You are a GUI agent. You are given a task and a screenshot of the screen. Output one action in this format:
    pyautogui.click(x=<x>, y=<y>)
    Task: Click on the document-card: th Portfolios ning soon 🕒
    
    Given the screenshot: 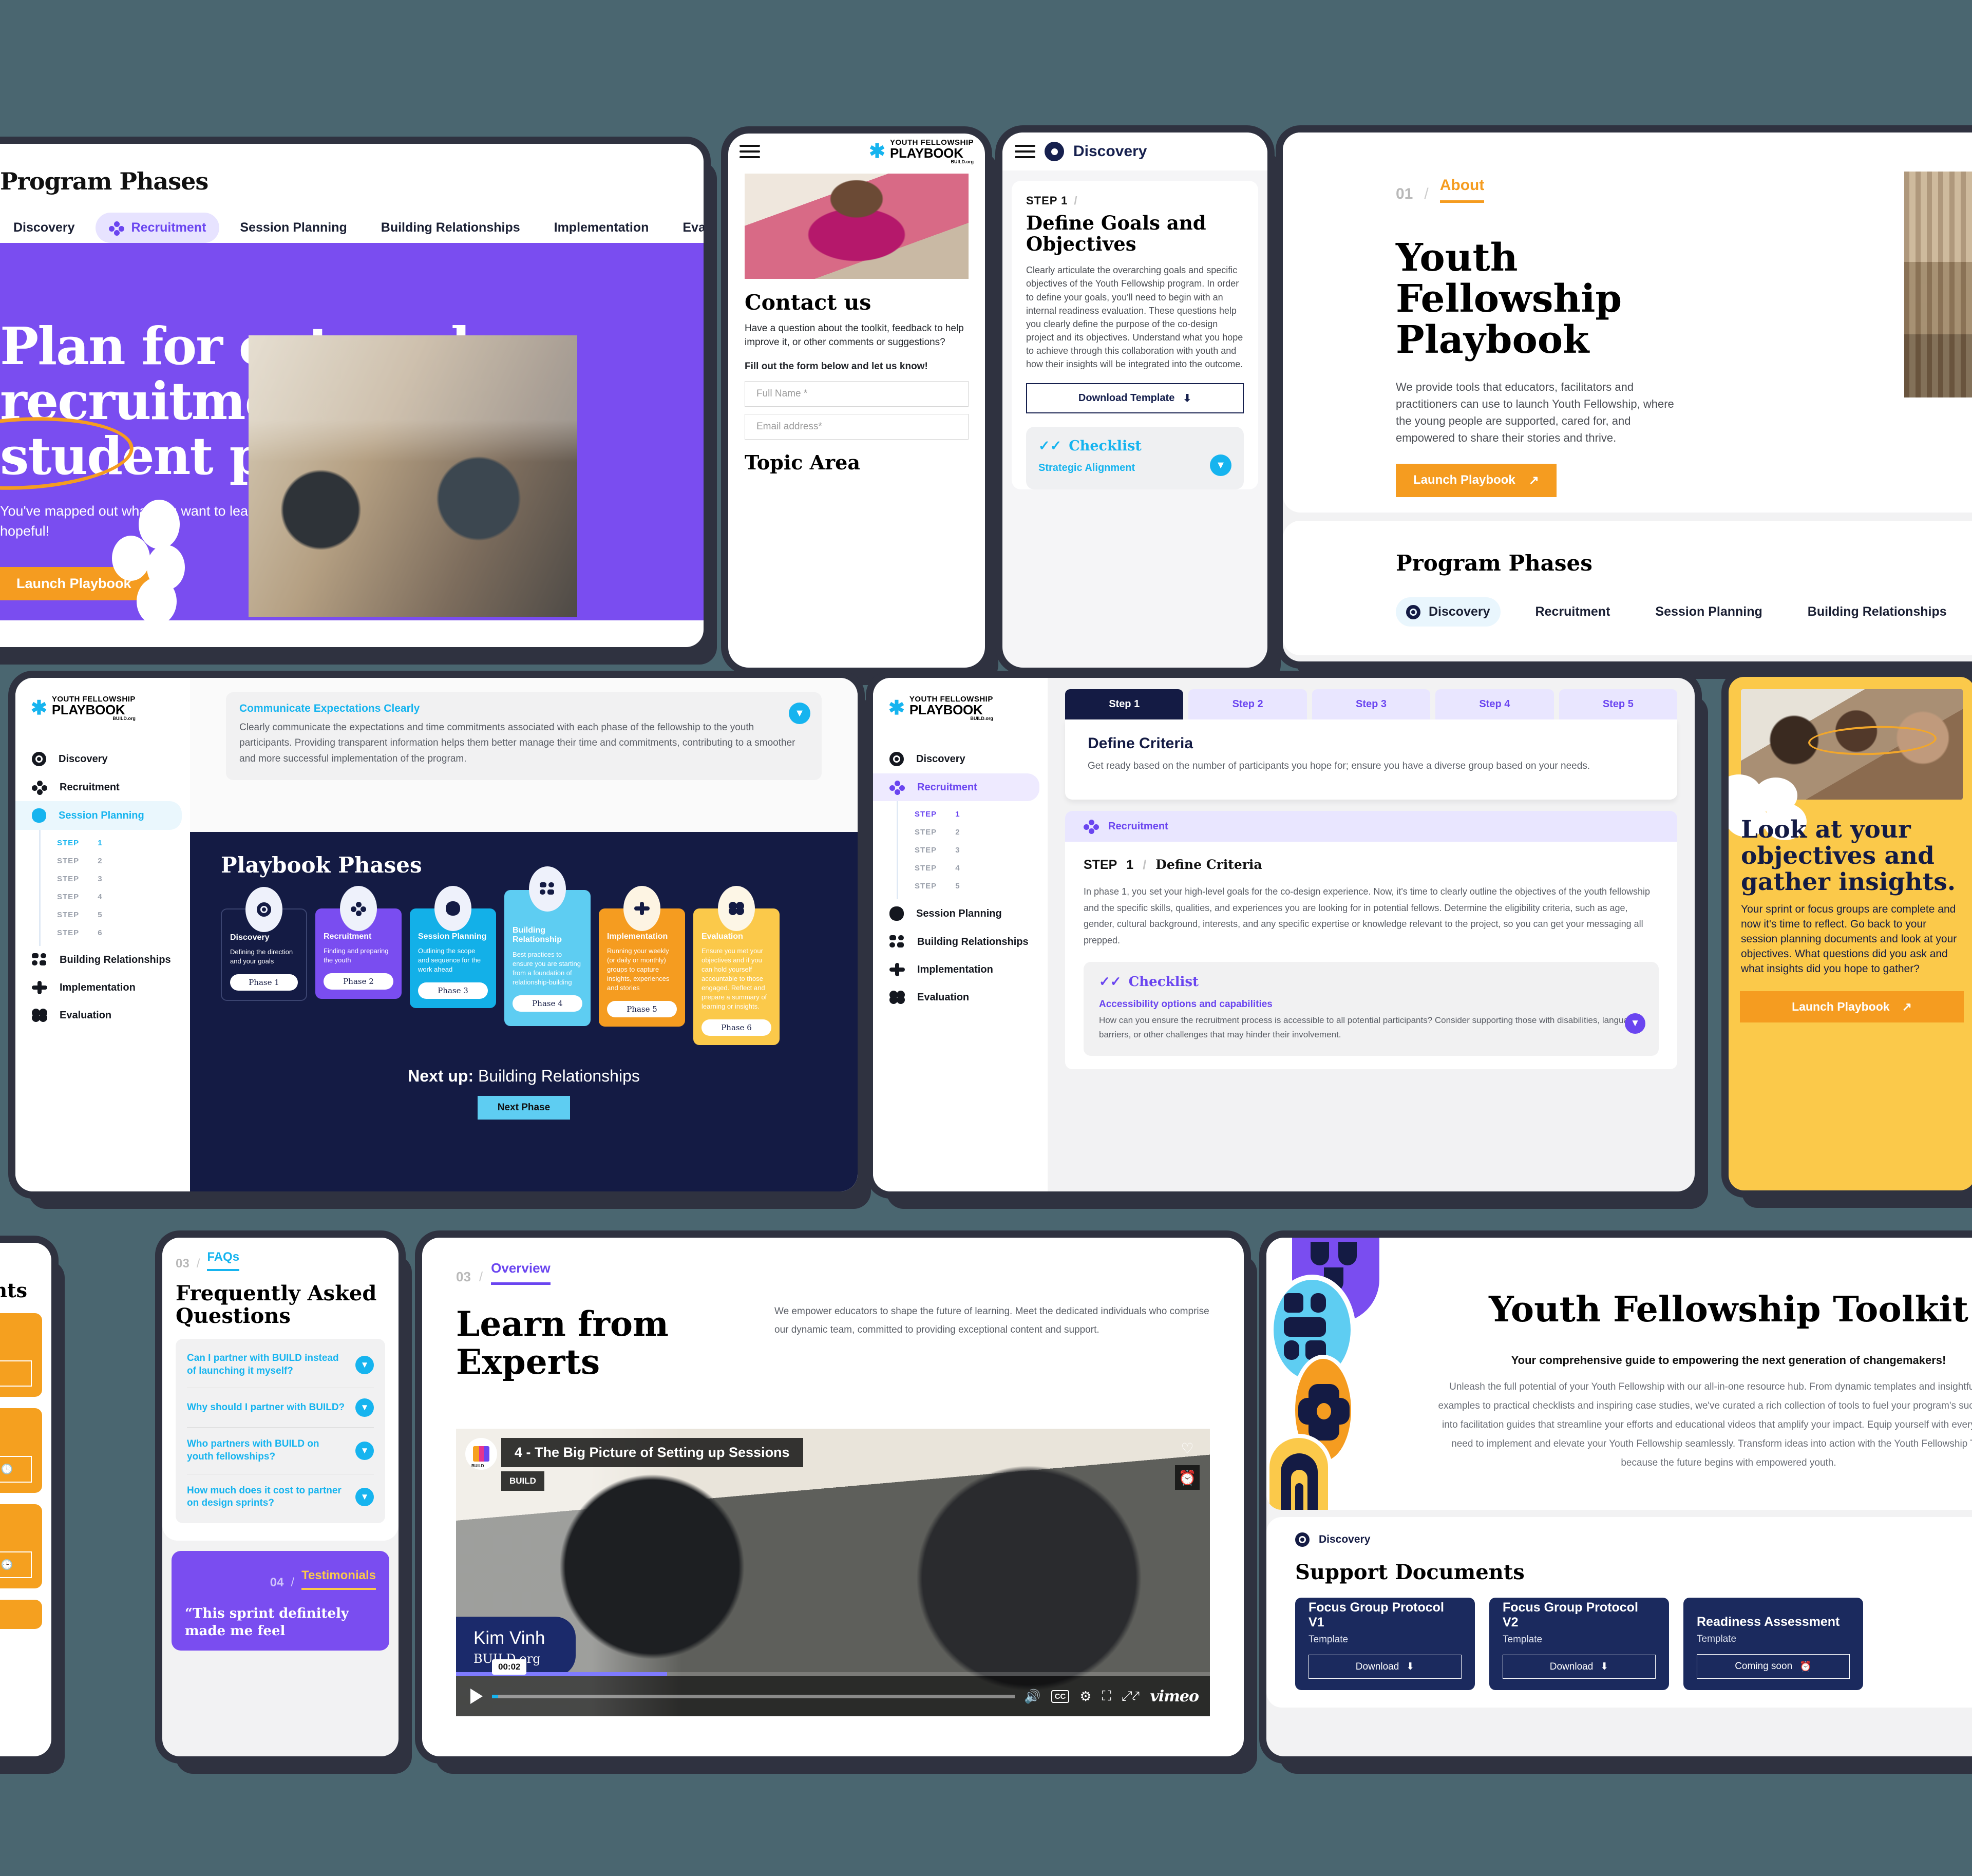 What is the action you would take?
    pyautogui.click(x=21, y=1547)
    